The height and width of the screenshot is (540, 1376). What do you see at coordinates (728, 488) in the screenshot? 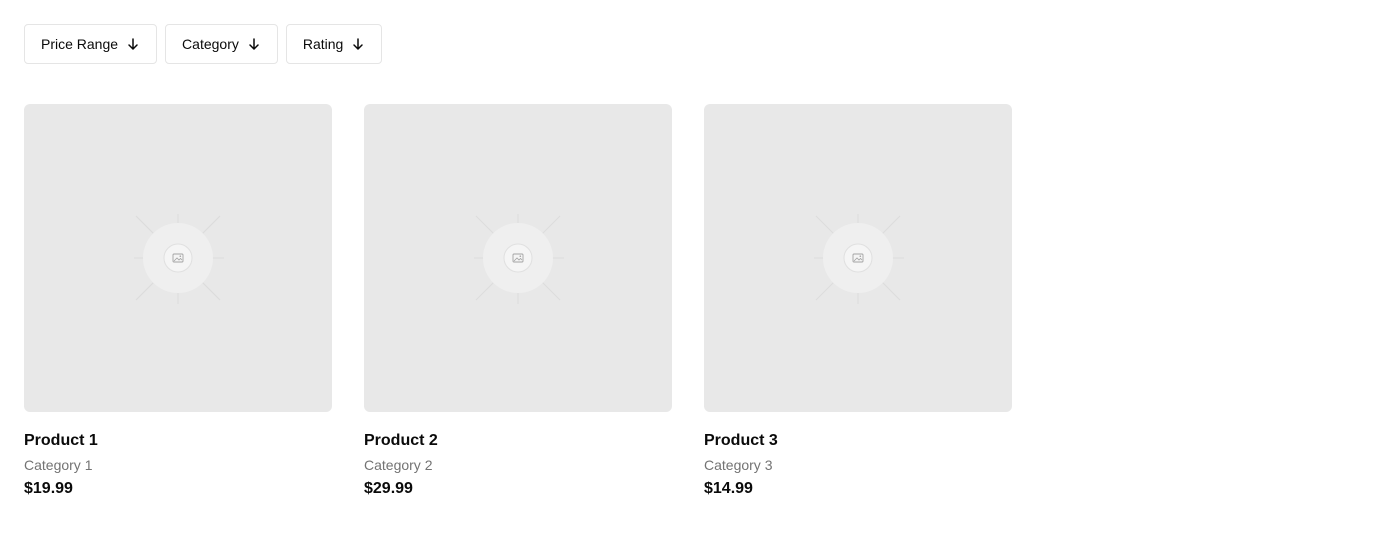
I see `product-price: $14.99` at bounding box center [728, 488].